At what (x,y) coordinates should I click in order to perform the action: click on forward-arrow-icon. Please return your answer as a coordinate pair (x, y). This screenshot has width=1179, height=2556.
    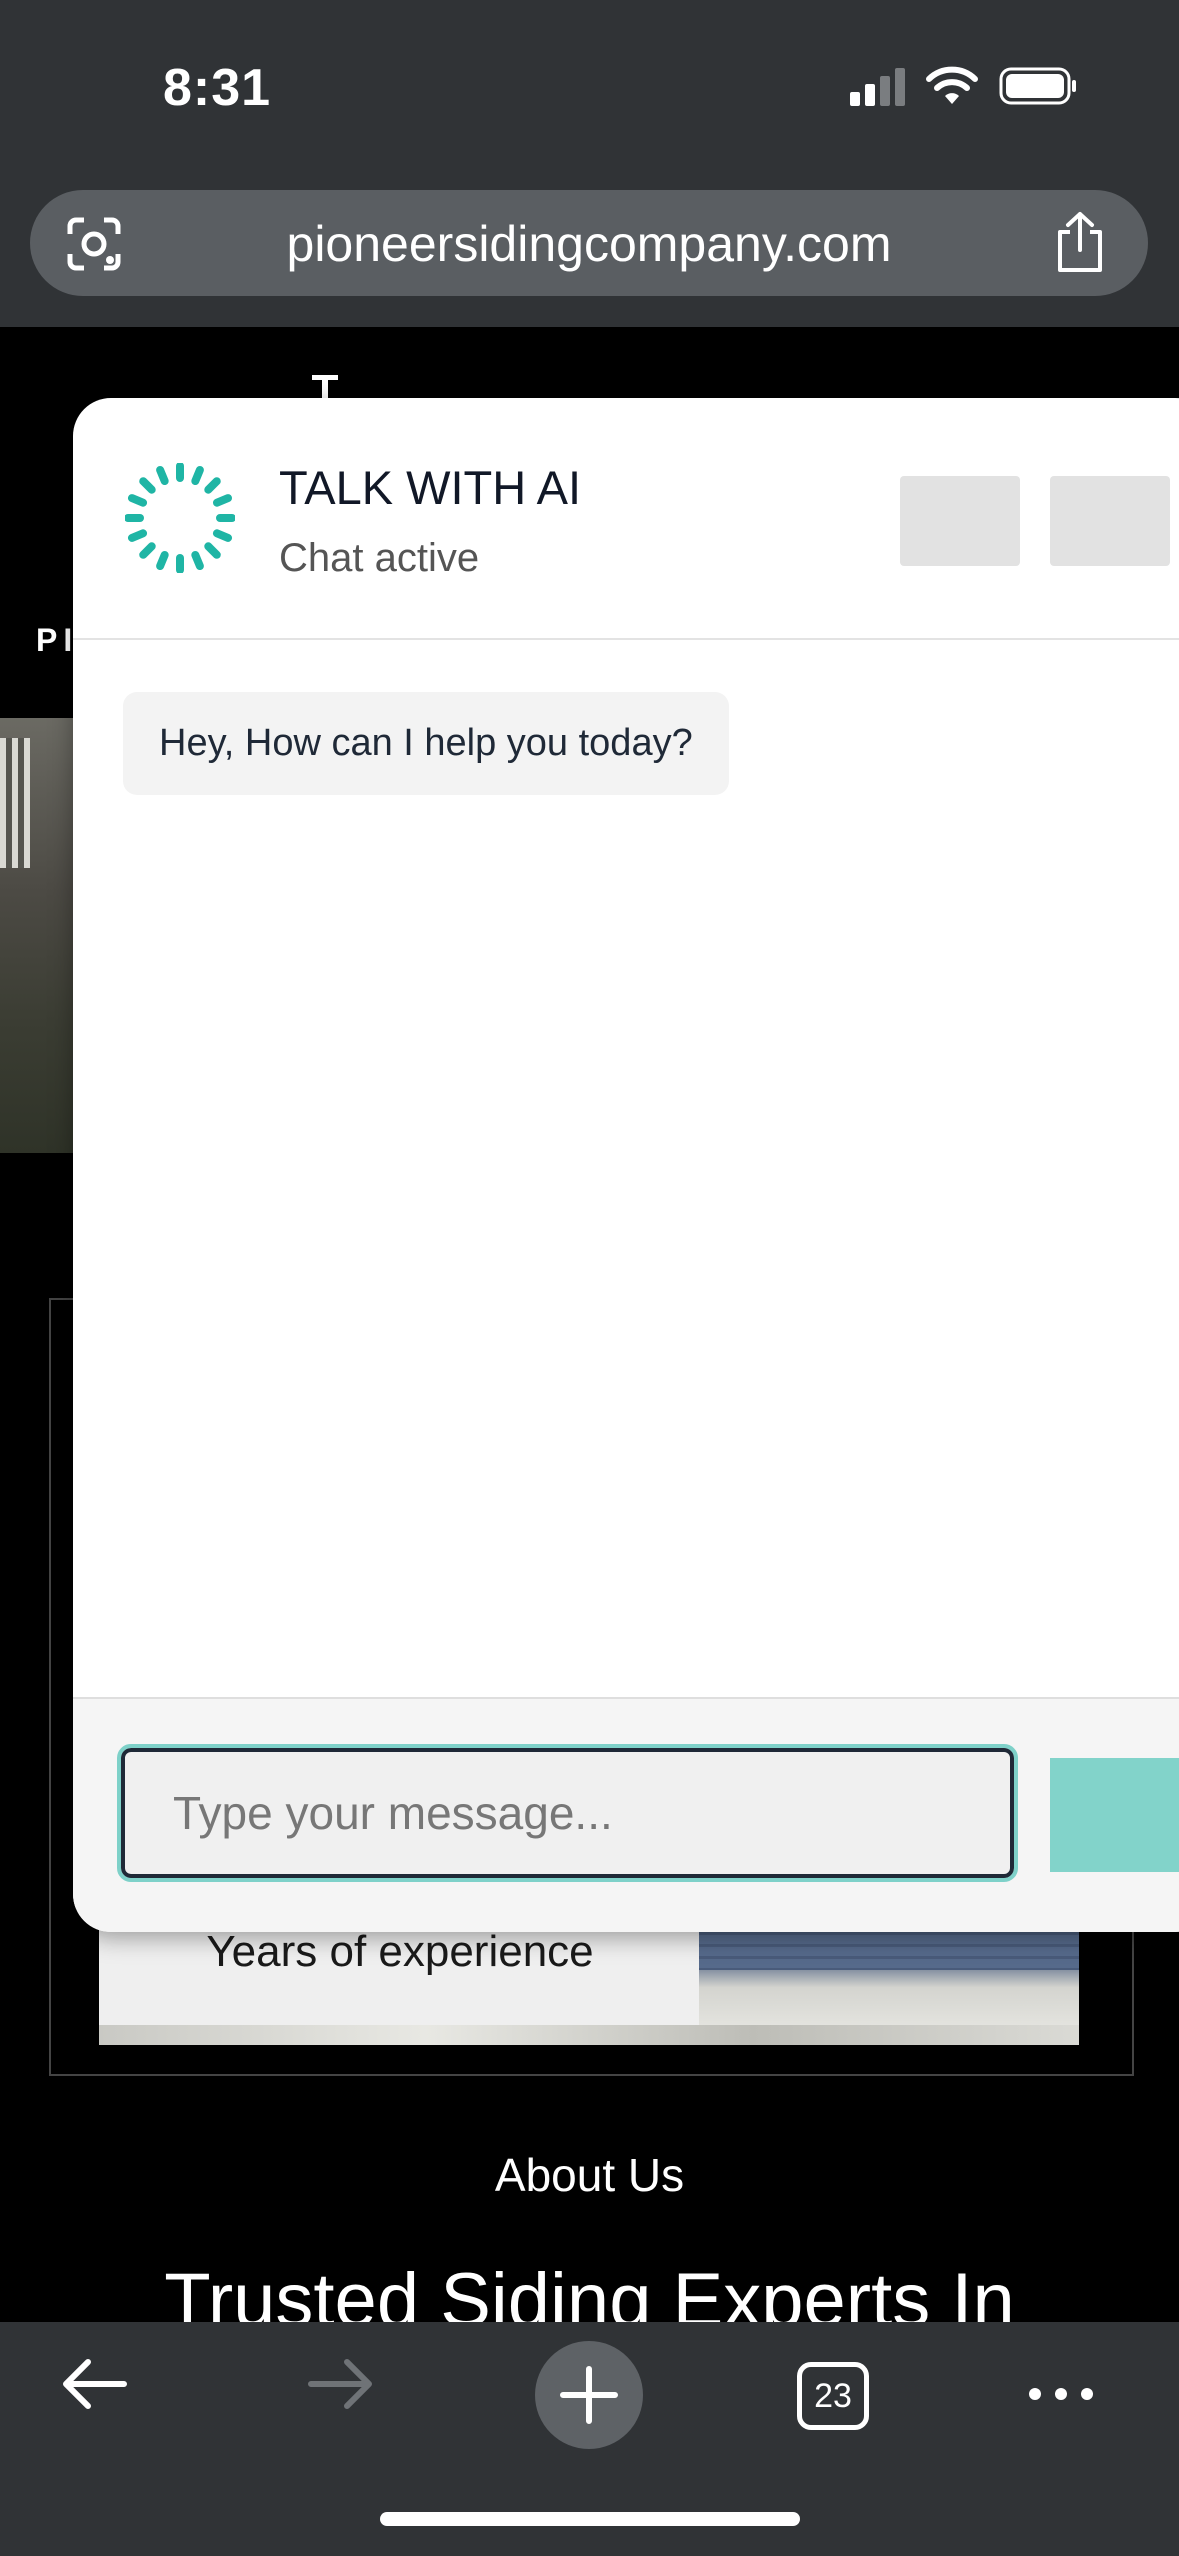
    Looking at the image, I should click on (341, 2384).